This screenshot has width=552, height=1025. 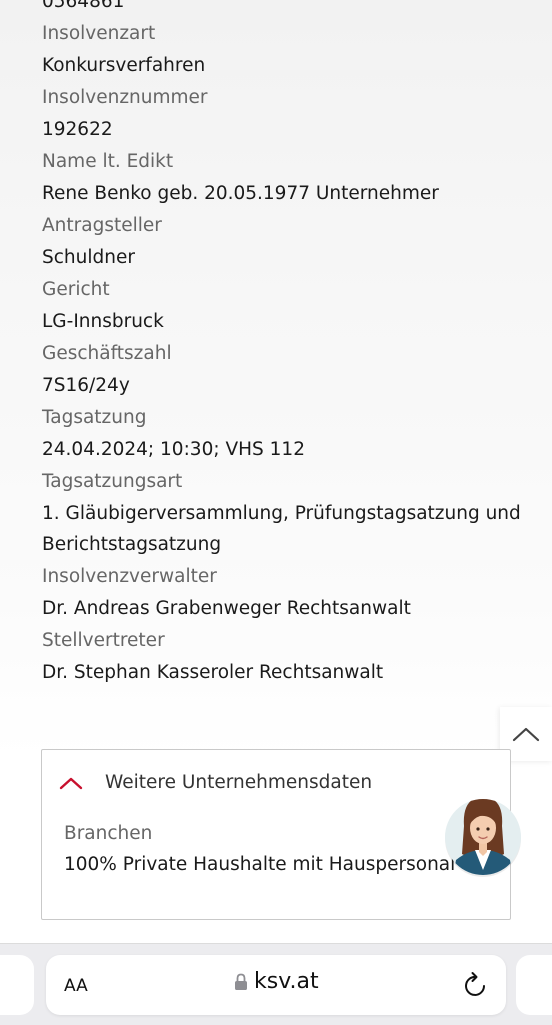 What do you see at coordinates (124, 65) in the screenshot?
I see `field-value-insolvenzart: Konkursverfahren` at bounding box center [124, 65].